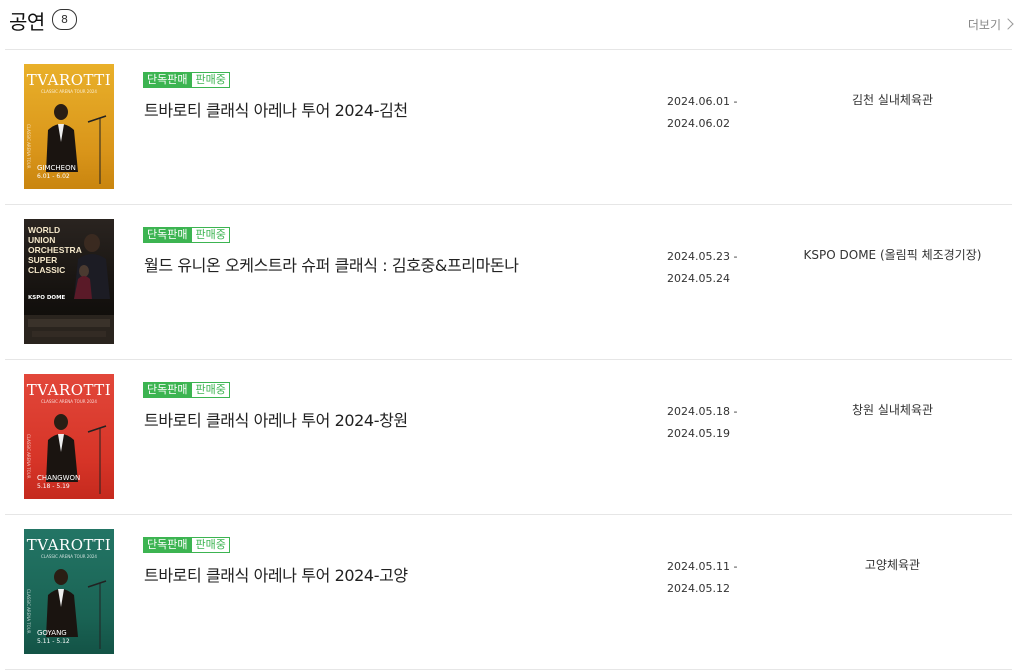  What do you see at coordinates (698, 433) in the screenshot?
I see `date-end: 2024.05.19` at bounding box center [698, 433].